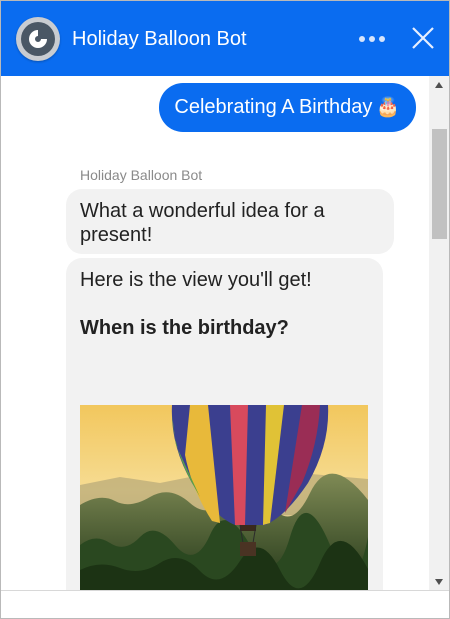 This screenshot has height=619, width=450. I want to click on bot-question-text: When is the birthday?, so click(184, 328).